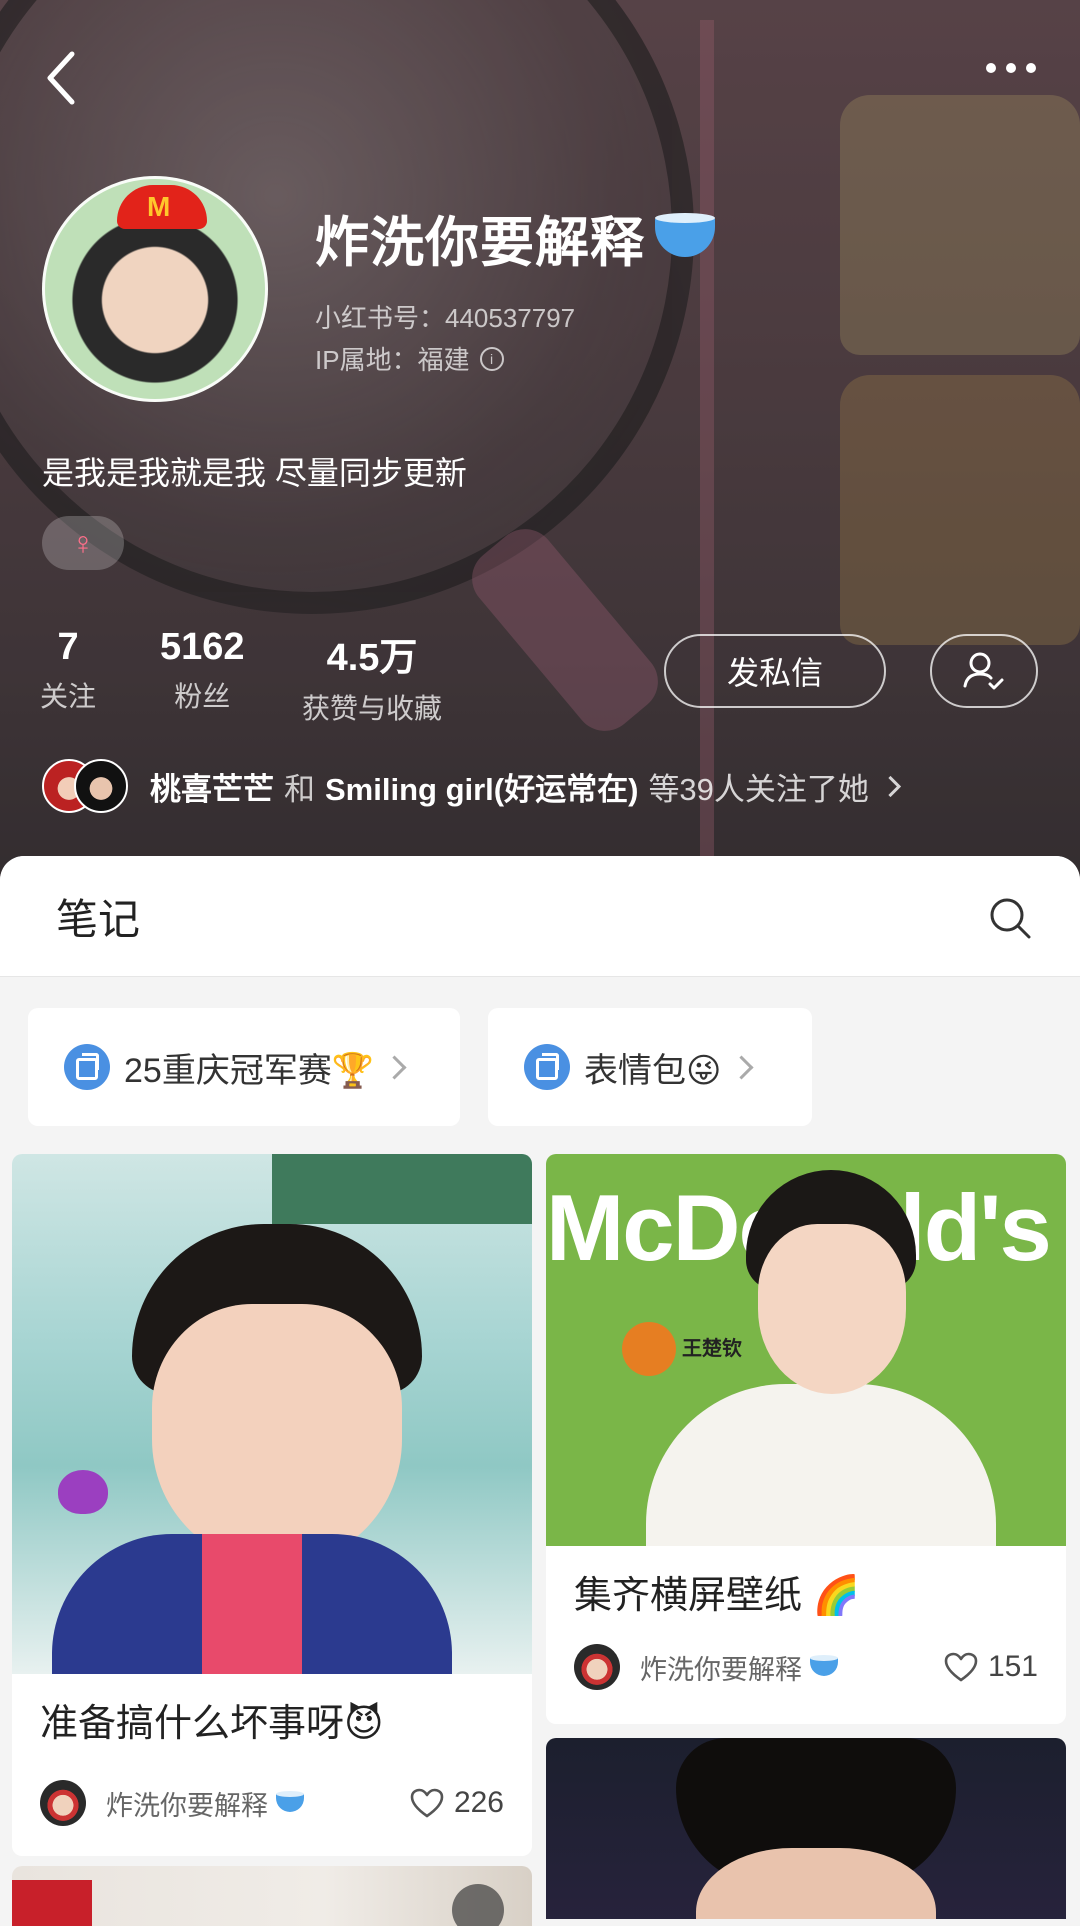  Describe the element at coordinates (472, 786) in the screenshot. I see `mutual-followers: 桃喜芒芒 和 Smiling girl(好运常在) 等39人关注了她` at that location.